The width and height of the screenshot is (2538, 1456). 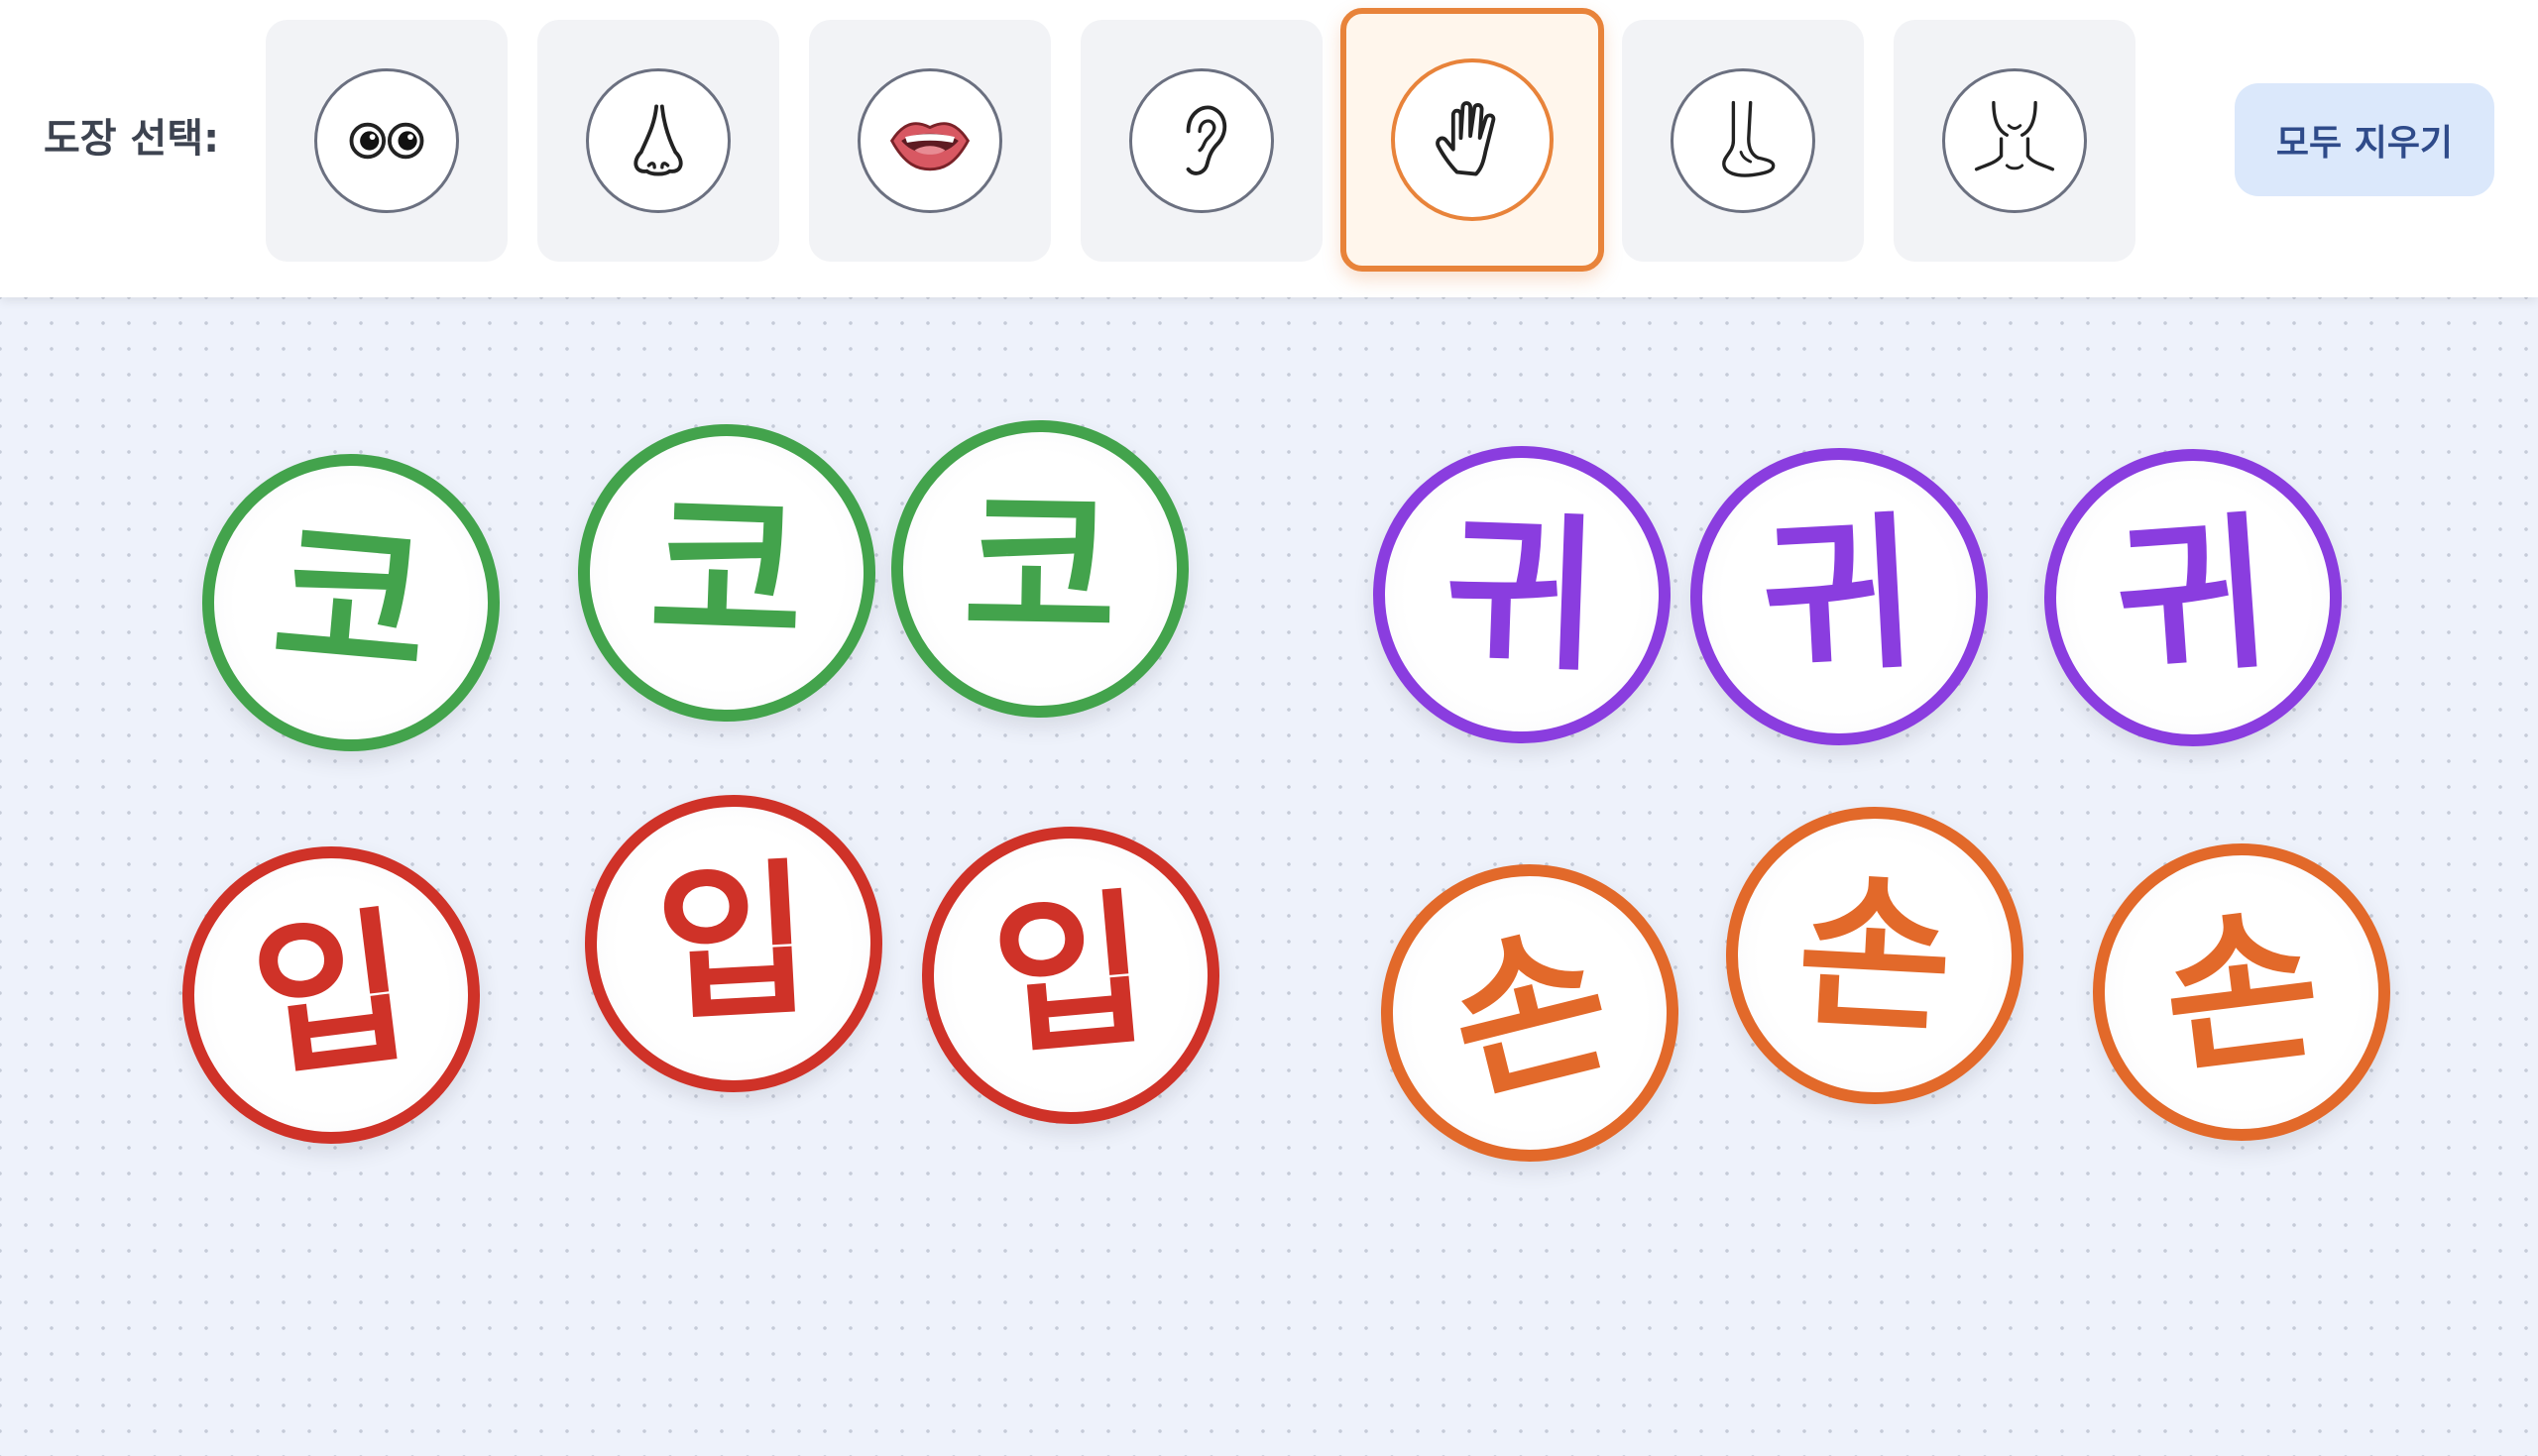 I want to click on stamp-nose-2: 코, so click(x=726, y=573).